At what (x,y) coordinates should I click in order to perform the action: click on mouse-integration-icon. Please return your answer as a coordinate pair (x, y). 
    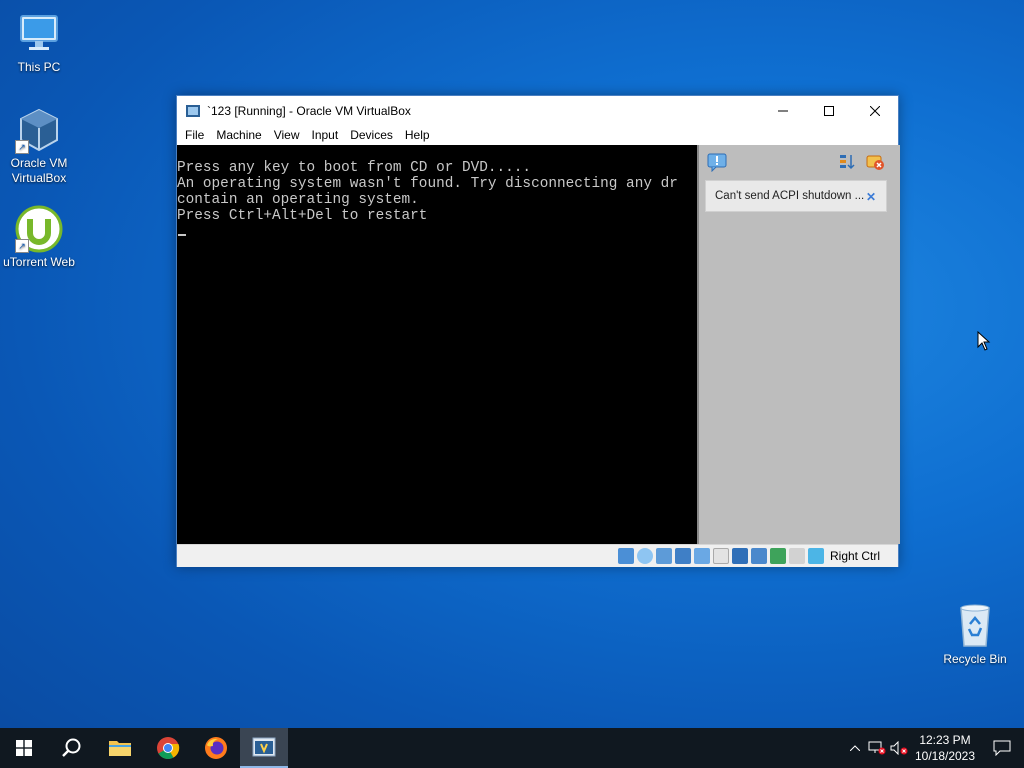
    Looking at the image, I should click on (796, 556).